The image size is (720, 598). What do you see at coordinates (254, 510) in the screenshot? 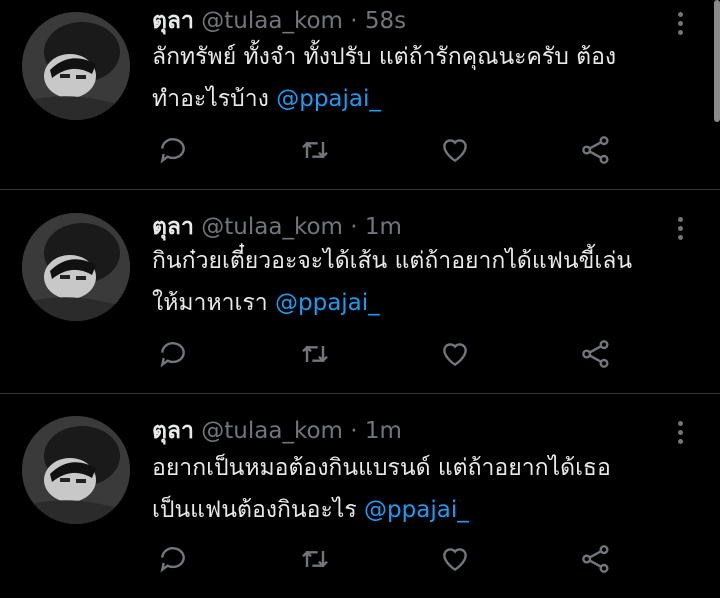
I see `tweet-text-part: เป็นแฟนต้องกินอะไร` at bounding box center [254, 510].